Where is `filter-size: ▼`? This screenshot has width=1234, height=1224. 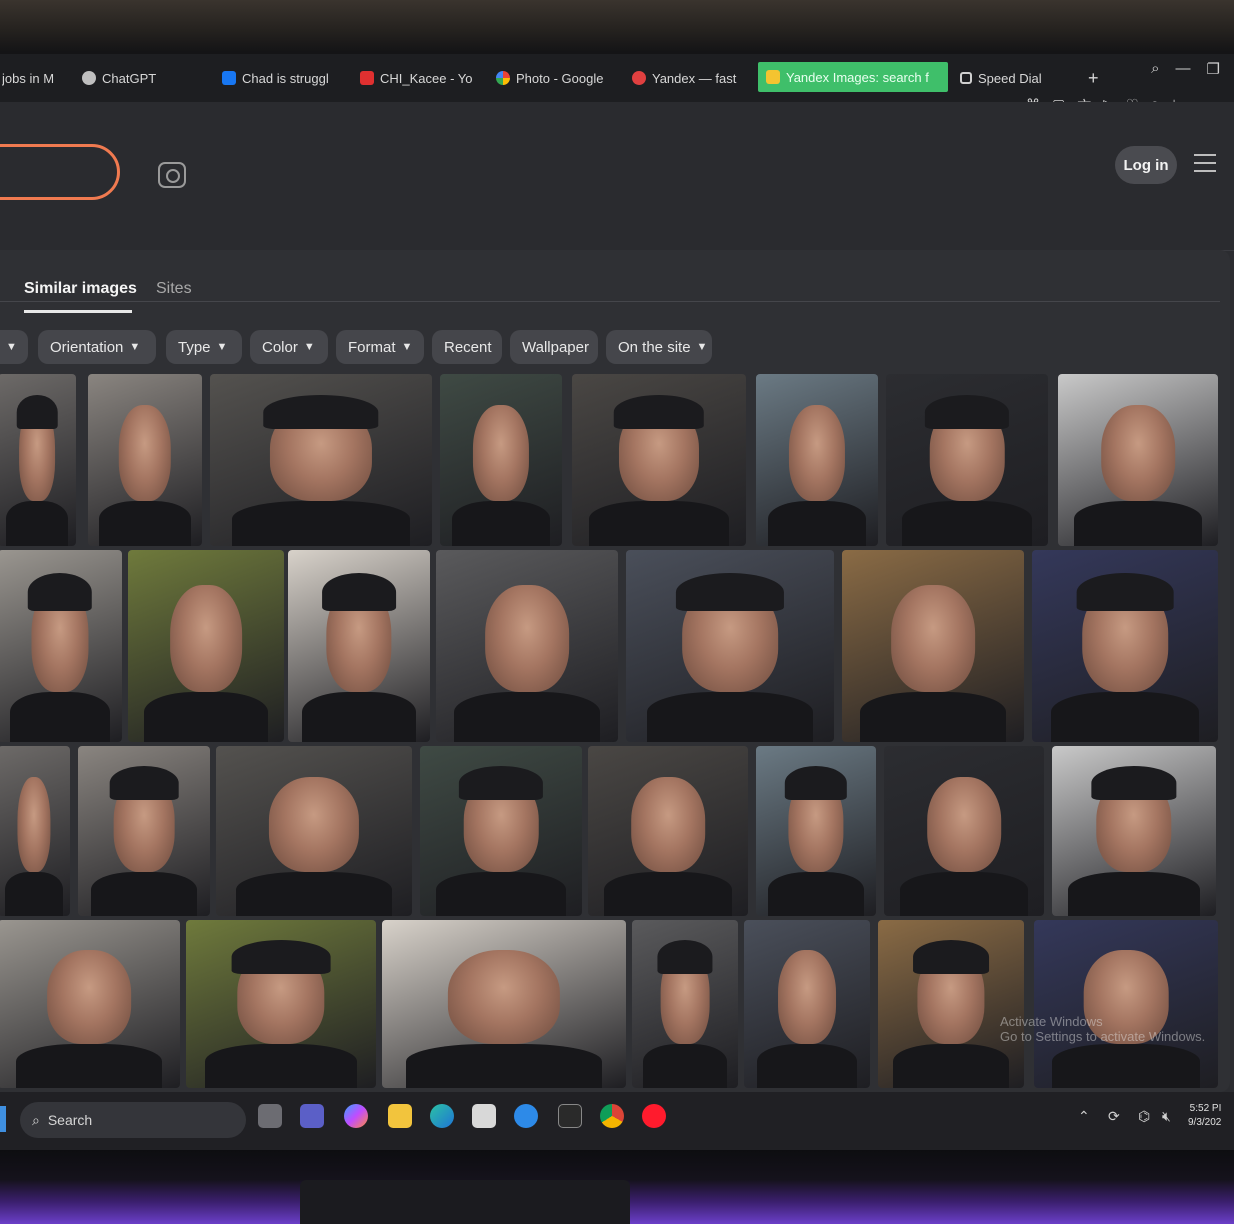 filter-size: ▼ is located at coordinates (14, 347).